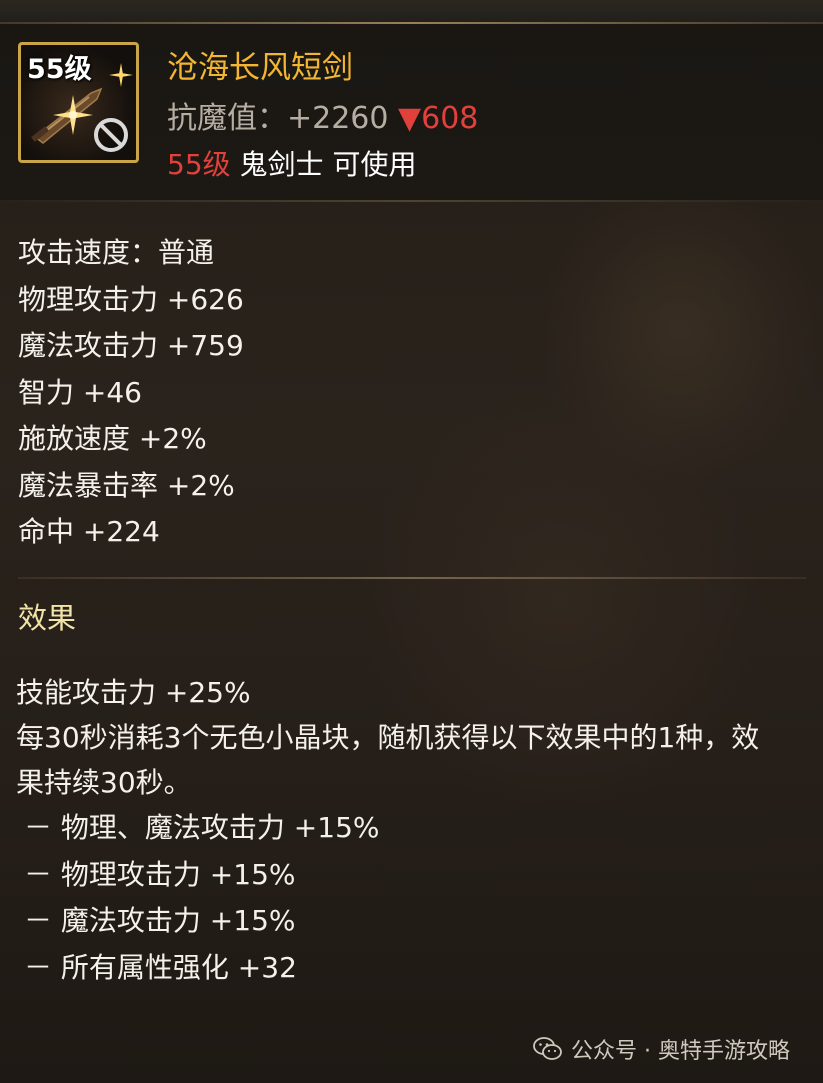 This screenshot has width=823, height=1083. Describe the element at coordinates (80, 392) in the screenshot. I see `stat-line: 智力 +46` at that location.